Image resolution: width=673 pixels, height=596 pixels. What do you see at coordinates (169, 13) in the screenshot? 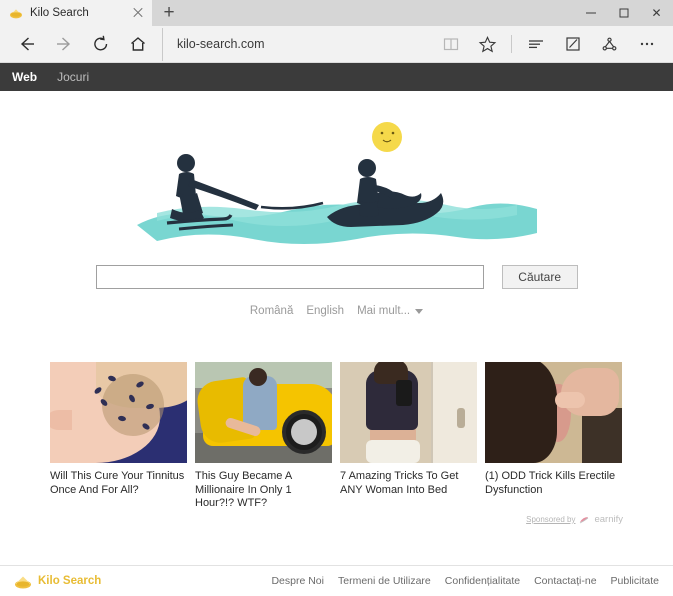
I see `new-tab-button` at bounding box center [169, 13].